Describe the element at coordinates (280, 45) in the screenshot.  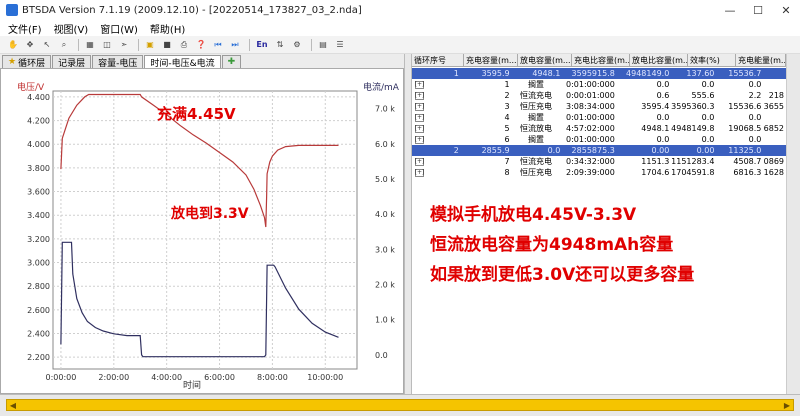
I see `filter-icon: ⇅` at that location.